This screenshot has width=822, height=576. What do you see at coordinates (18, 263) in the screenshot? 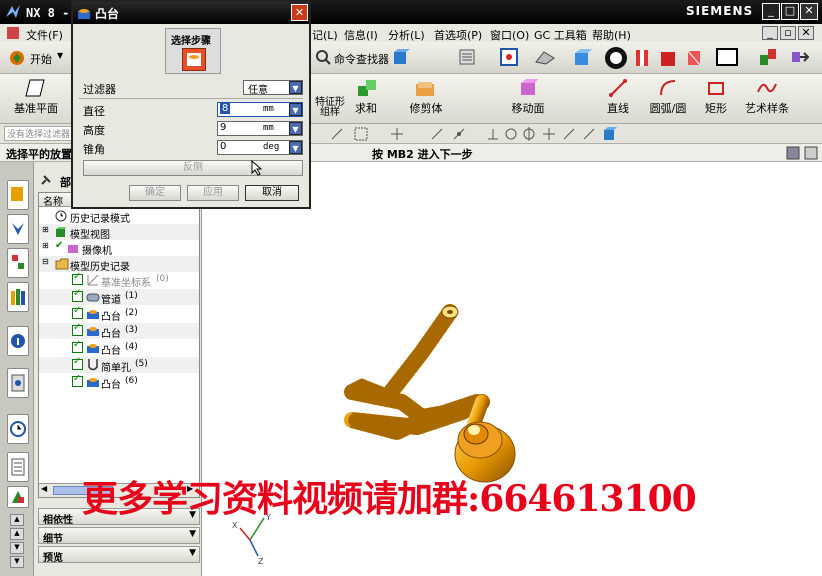
I see `part-navigator-tab` at bounding box center [18, 263].